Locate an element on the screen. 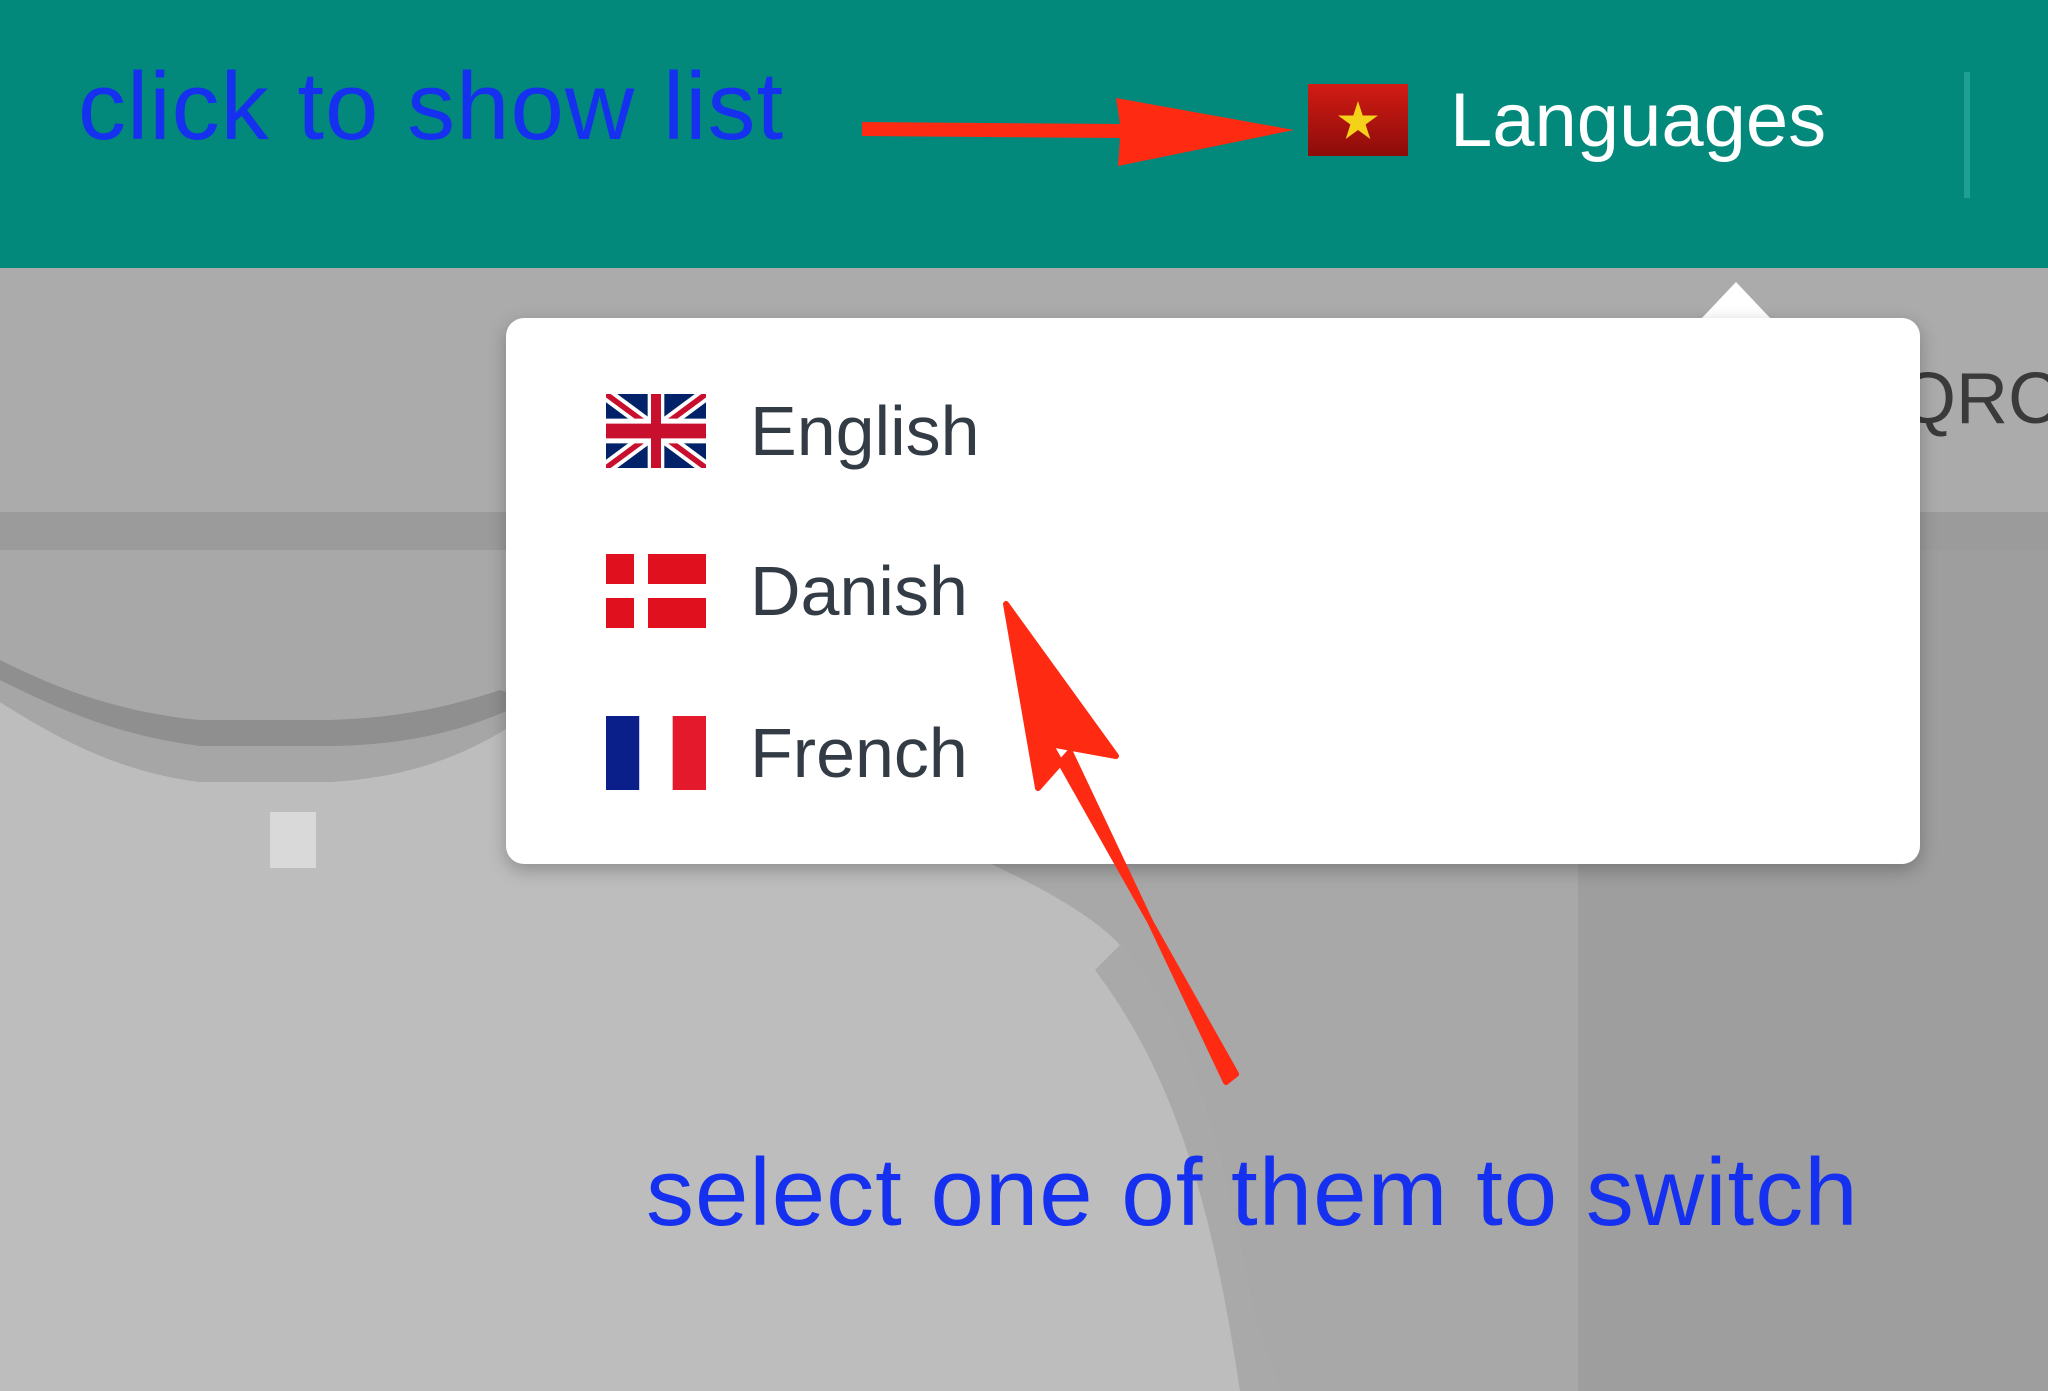  vietnam-flag-icon is located at coordinates (1358, 120).